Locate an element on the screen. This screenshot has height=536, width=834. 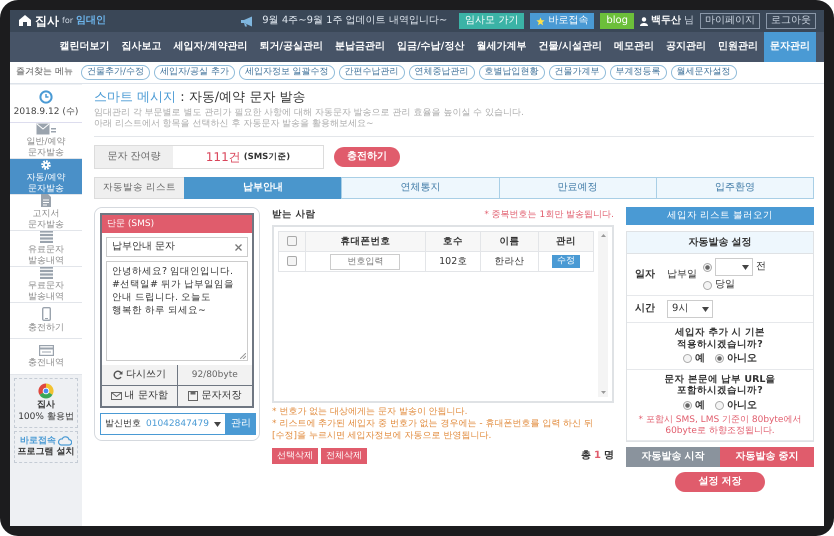
nav-menu-item: 공지관리 is located at coordinates (686, 47).